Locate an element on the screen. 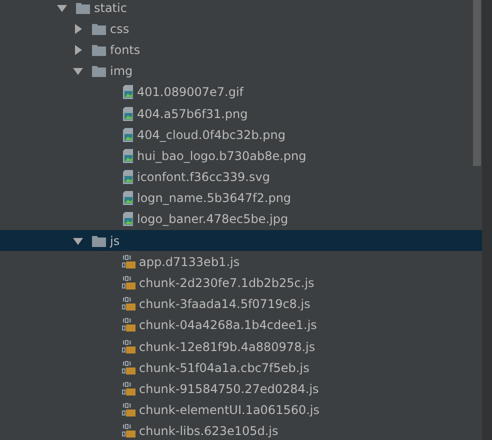 The width and height of the screenshot is (492, 440). file-name: hui_bao_logo.b730ab8e.png is located at coordinates (221, 155).